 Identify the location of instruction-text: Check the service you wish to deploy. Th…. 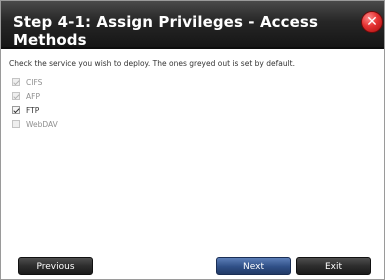
(152, 63).